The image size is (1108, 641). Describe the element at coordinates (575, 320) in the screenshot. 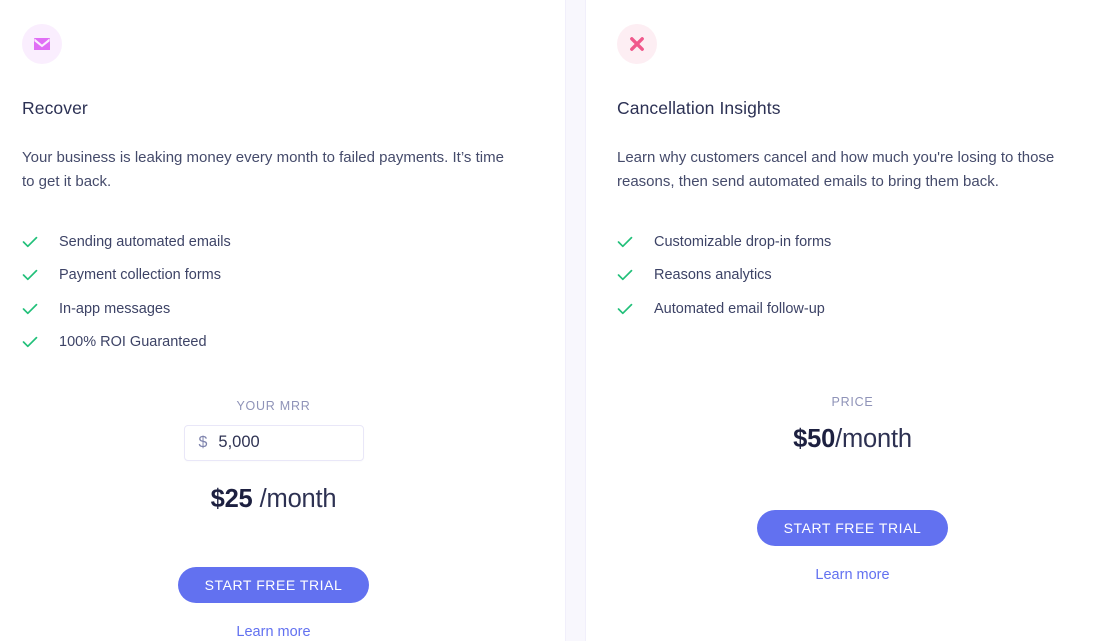

I see `column-divider` at that location.